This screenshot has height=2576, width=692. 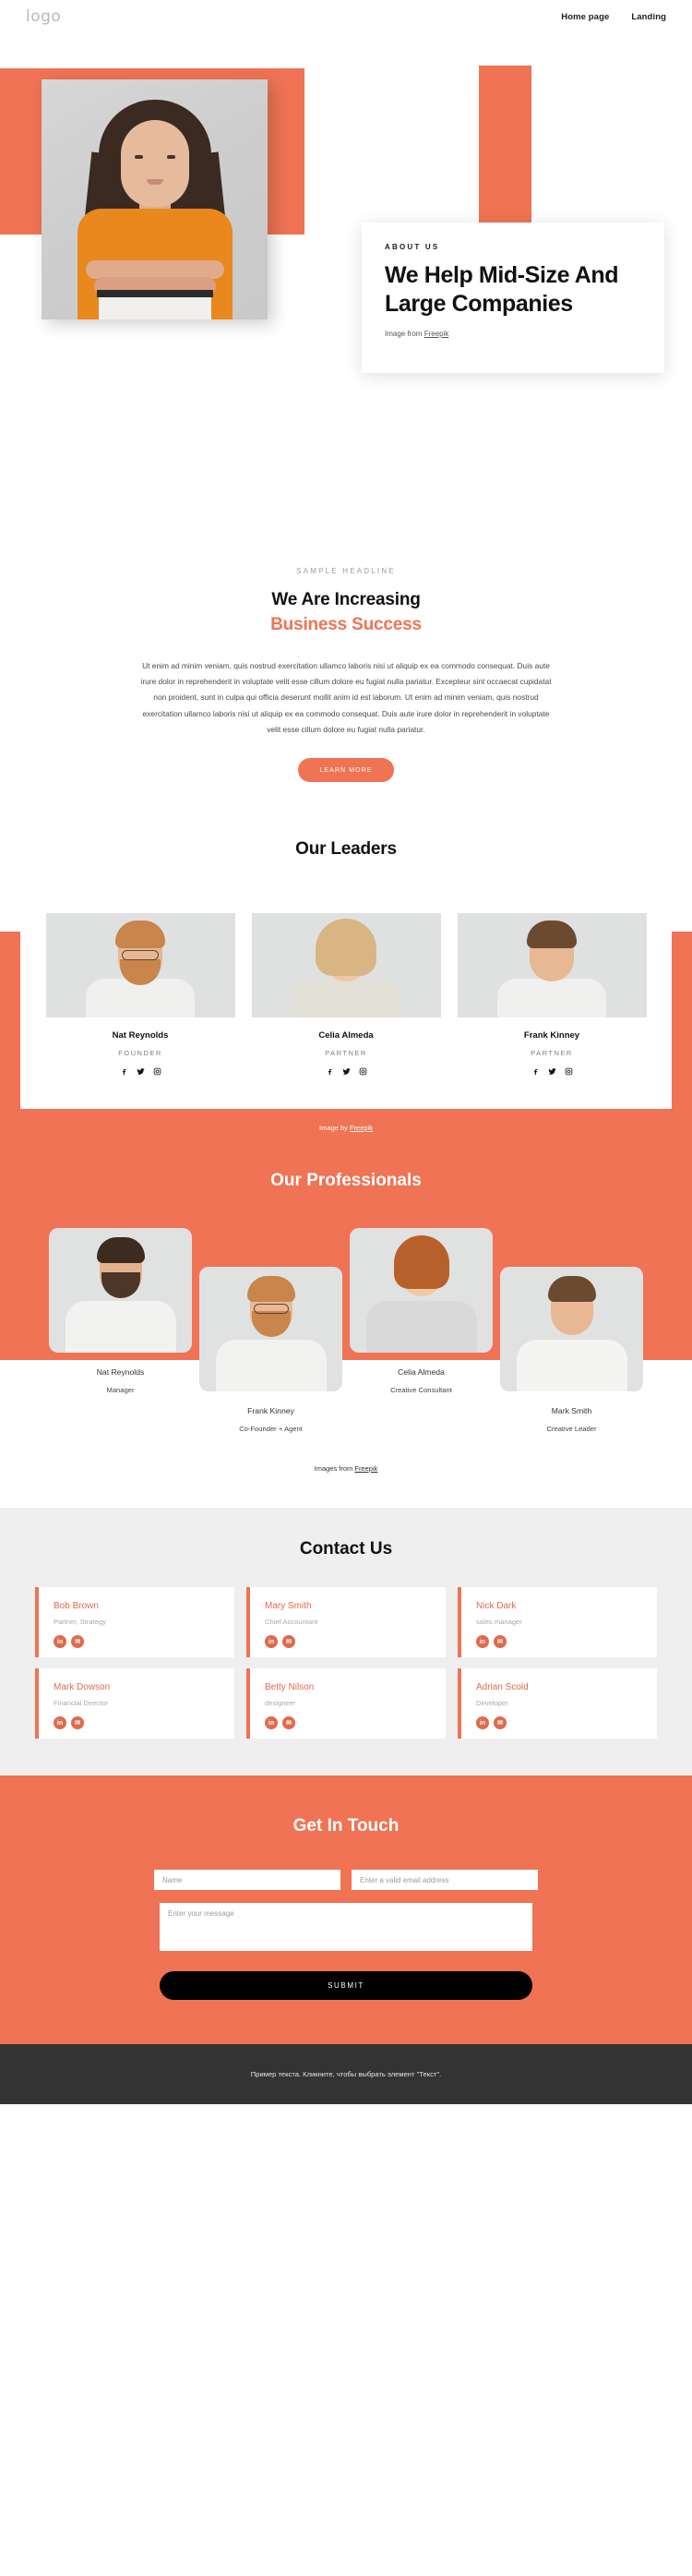 I want to click on contact-name: Nick Dark, so click(x=496, y=1606).